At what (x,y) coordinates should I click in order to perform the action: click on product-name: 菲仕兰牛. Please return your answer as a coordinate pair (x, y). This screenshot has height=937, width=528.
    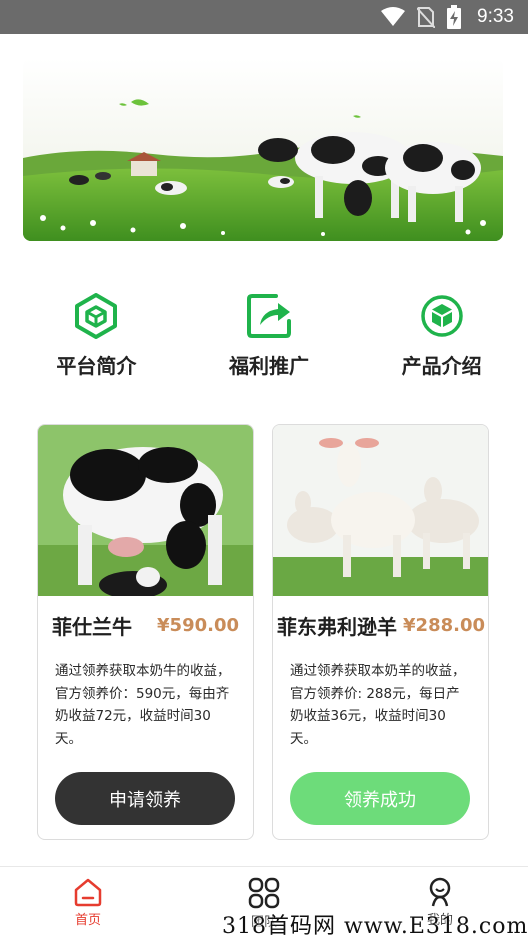
    Looking at the image, I should click on (92, 626).